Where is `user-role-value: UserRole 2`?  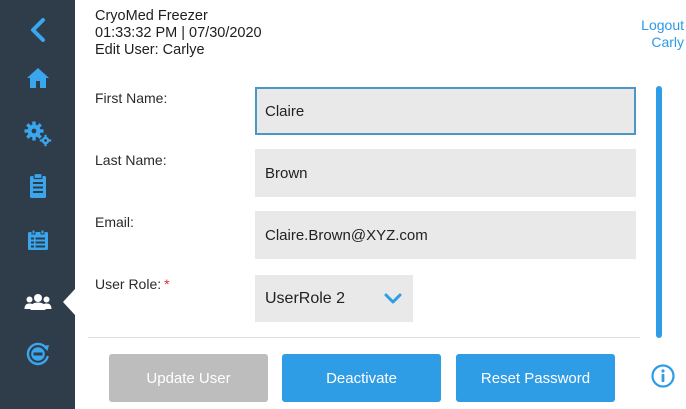
user-role-value: UserRole 2 is located at coordinates (305, 298).